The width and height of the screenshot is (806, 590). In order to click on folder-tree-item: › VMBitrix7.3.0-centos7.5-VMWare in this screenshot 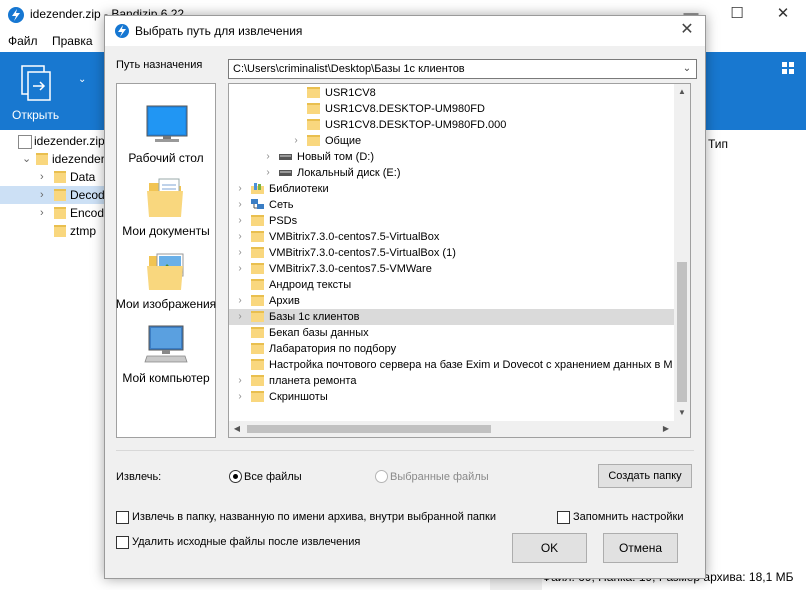, I will do `click(451, 269)`.